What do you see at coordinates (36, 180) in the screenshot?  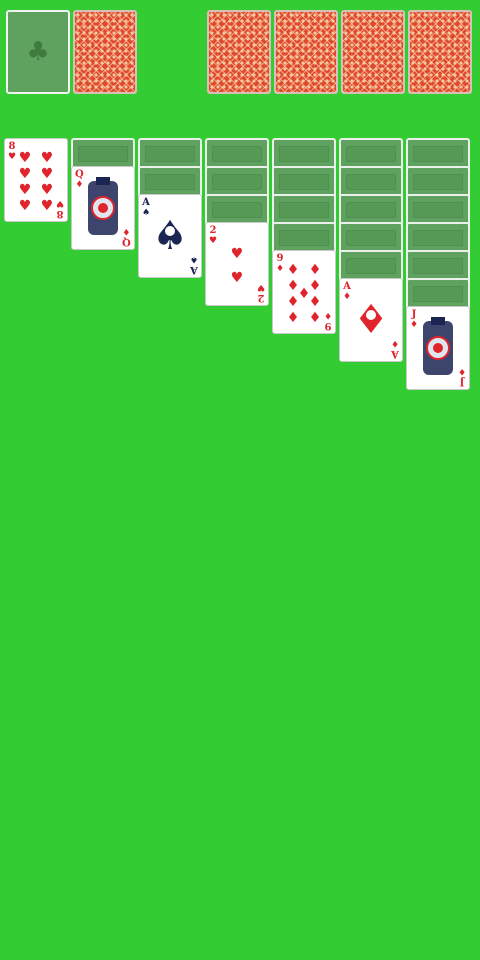 I see `playing-card-8-of-hearts: ♥ ♥ ♥ ♥ ♥ ♥ ♥ ♥ 8 ♥ 8 ♥` at bounding box center [36, 180].